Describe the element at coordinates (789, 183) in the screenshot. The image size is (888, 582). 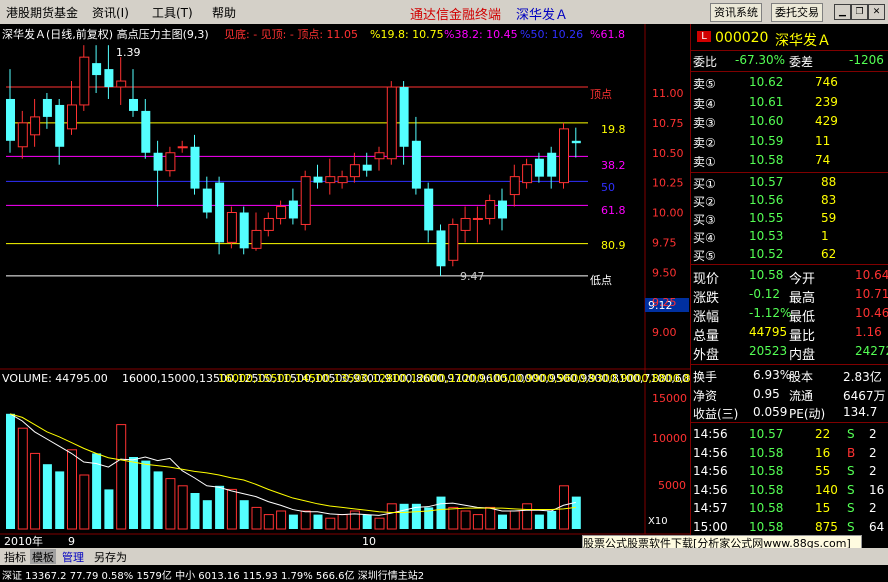
I see `bid-row: 买① 10.57 88` at that location.